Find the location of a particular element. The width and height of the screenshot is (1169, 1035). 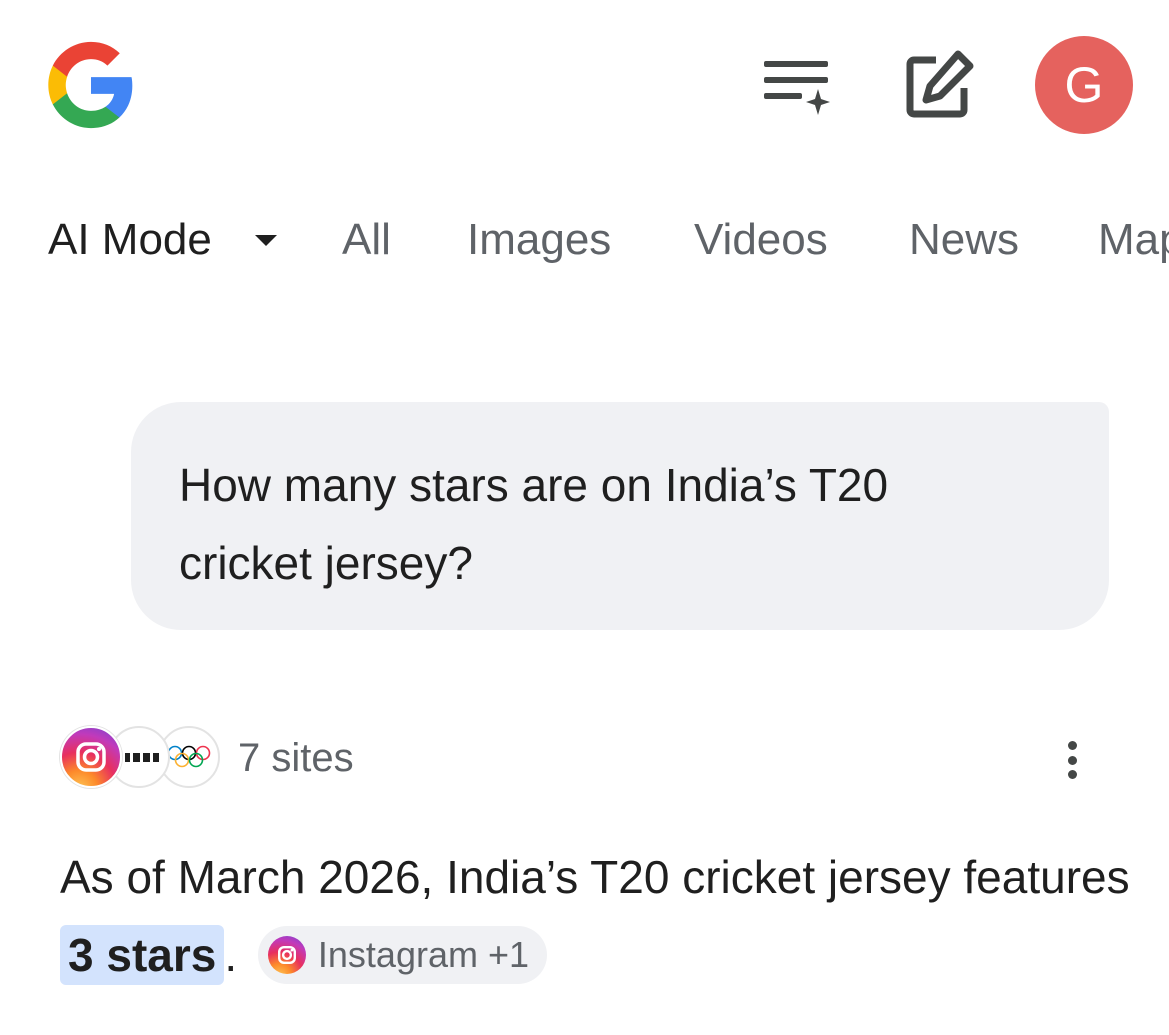

new-chat-button is located at coordinates (939, 85).